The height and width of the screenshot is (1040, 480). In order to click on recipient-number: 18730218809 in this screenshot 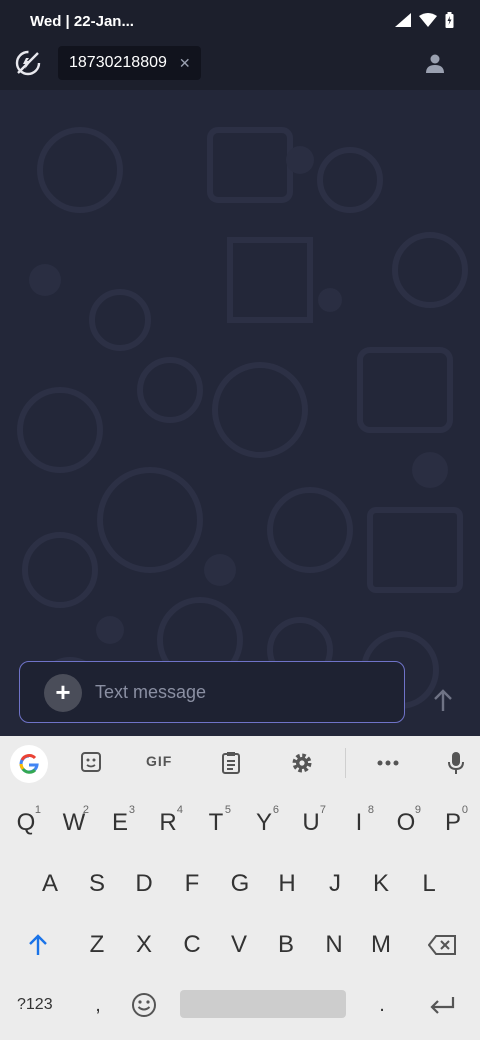, I will do `click(118, 62)`.